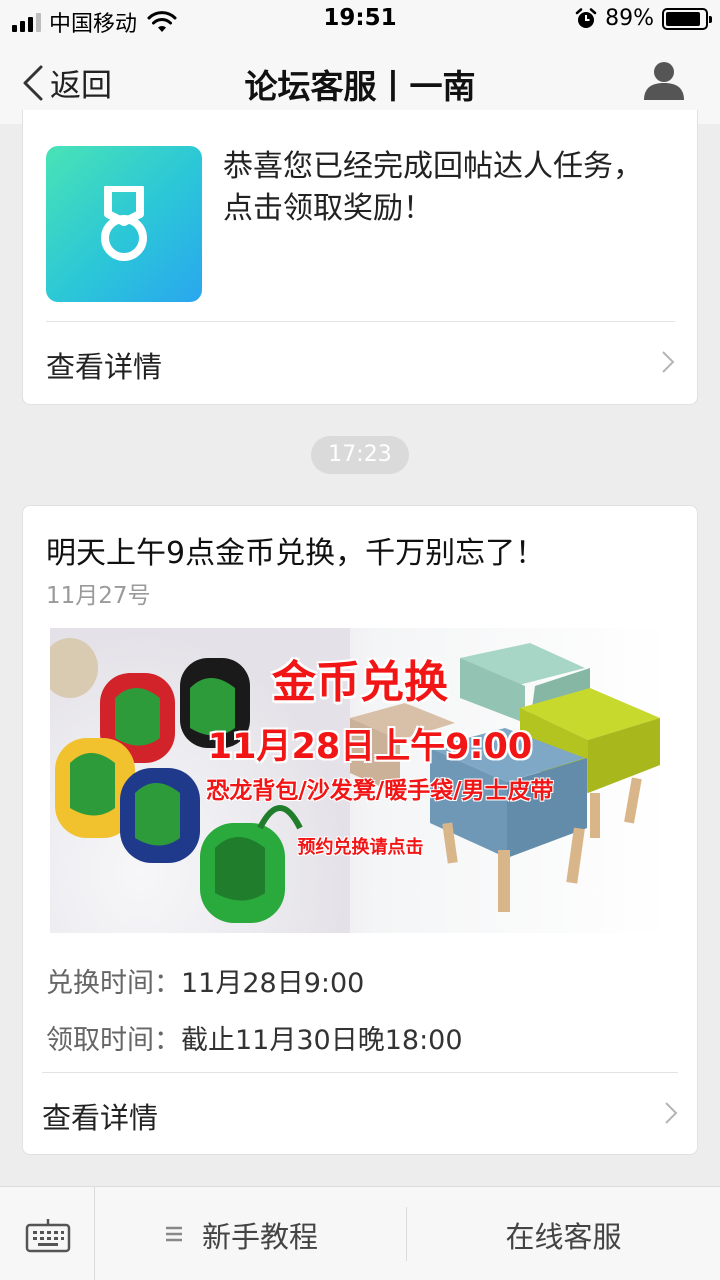 The height and width of the screenshot is (1280, 720). What do you see at coordinates (360, 847) in the screenshot?
I see `promo-cta: 预约兑换请点击` at bounding box center [360, 847].